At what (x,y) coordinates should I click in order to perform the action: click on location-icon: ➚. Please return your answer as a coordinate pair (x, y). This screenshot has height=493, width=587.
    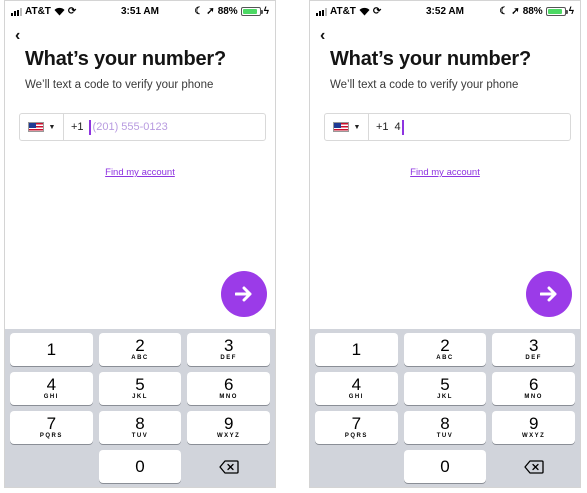
    Looking at the image, I should click on (515, 11).